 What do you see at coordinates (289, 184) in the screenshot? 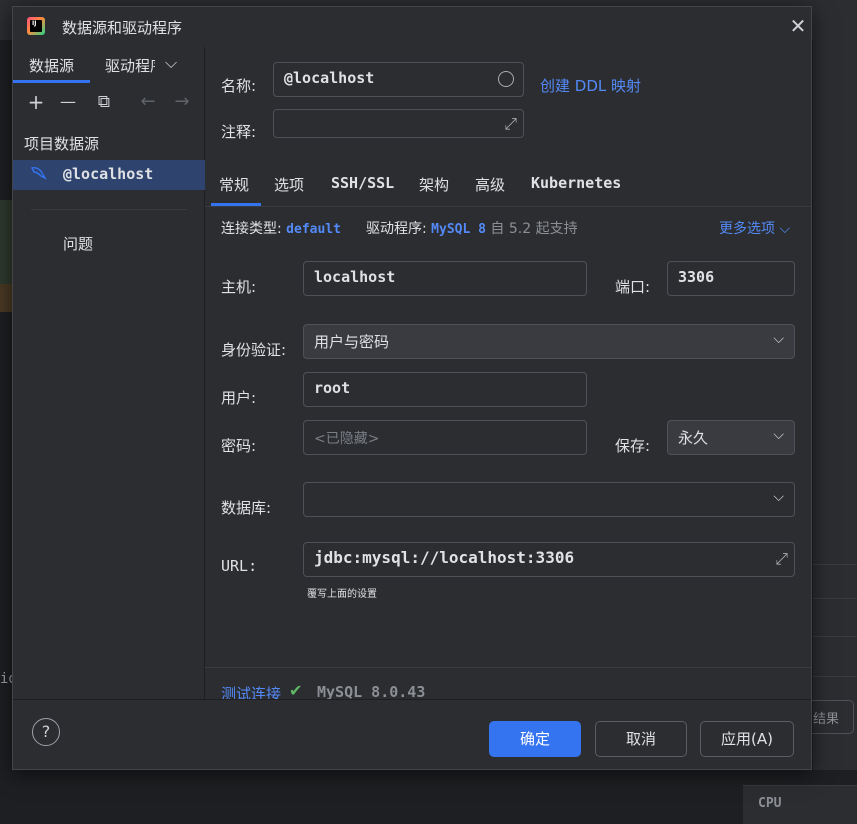
I see `tab-options: 选项` at bounding box center [289, 184].